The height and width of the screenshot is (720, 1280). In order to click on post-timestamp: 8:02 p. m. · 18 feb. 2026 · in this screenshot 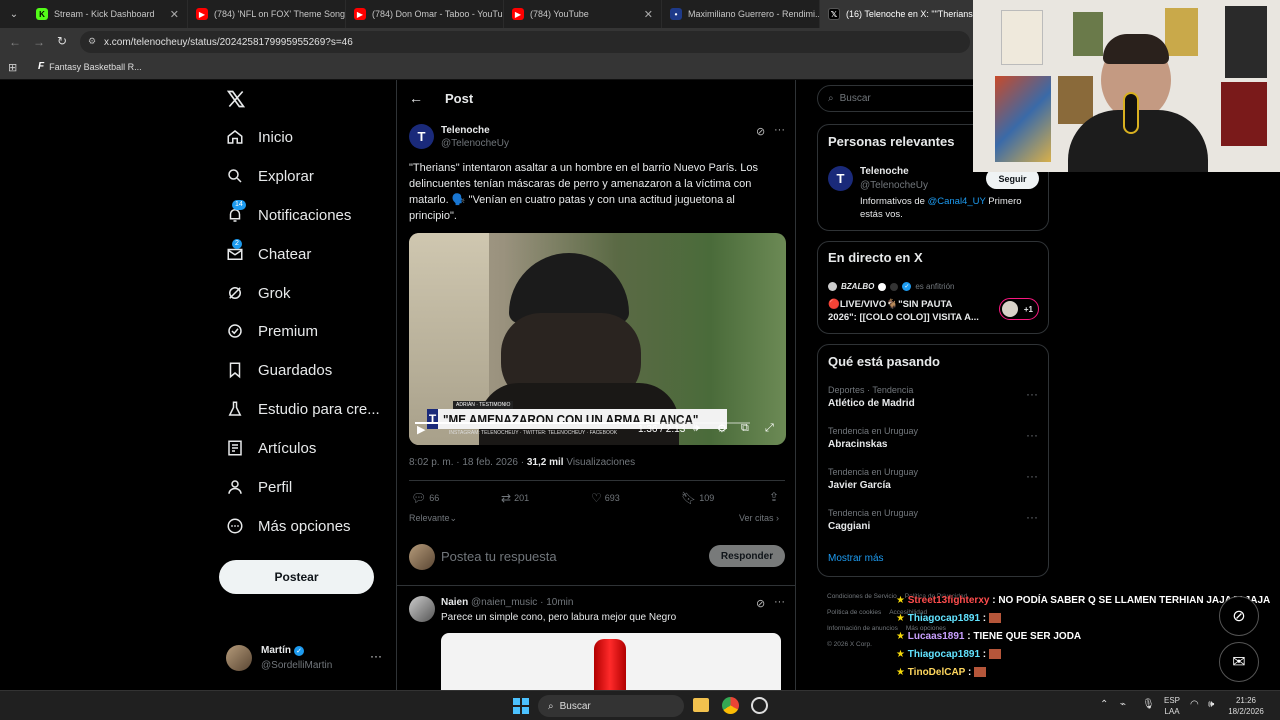, I will do `click(466, 462)`.